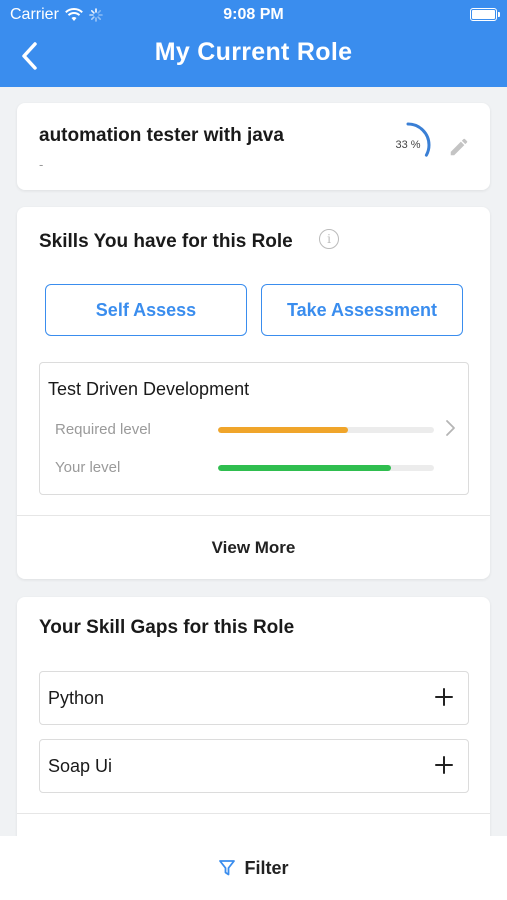 The height and width of the screenshot is (900, 507). Describe the element at coordinates (450, 428) in the screenshot. I see `chevron-right-icon` at that location.